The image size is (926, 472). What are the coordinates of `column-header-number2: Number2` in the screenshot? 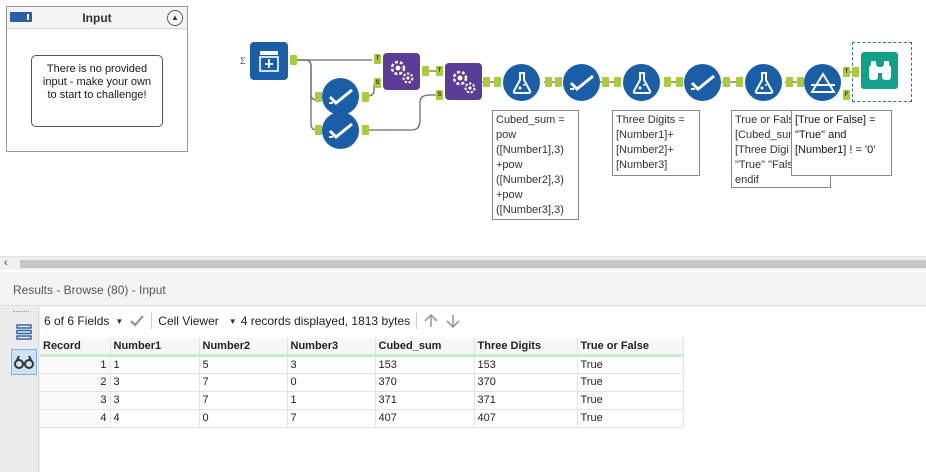 It's located at (243, 347).